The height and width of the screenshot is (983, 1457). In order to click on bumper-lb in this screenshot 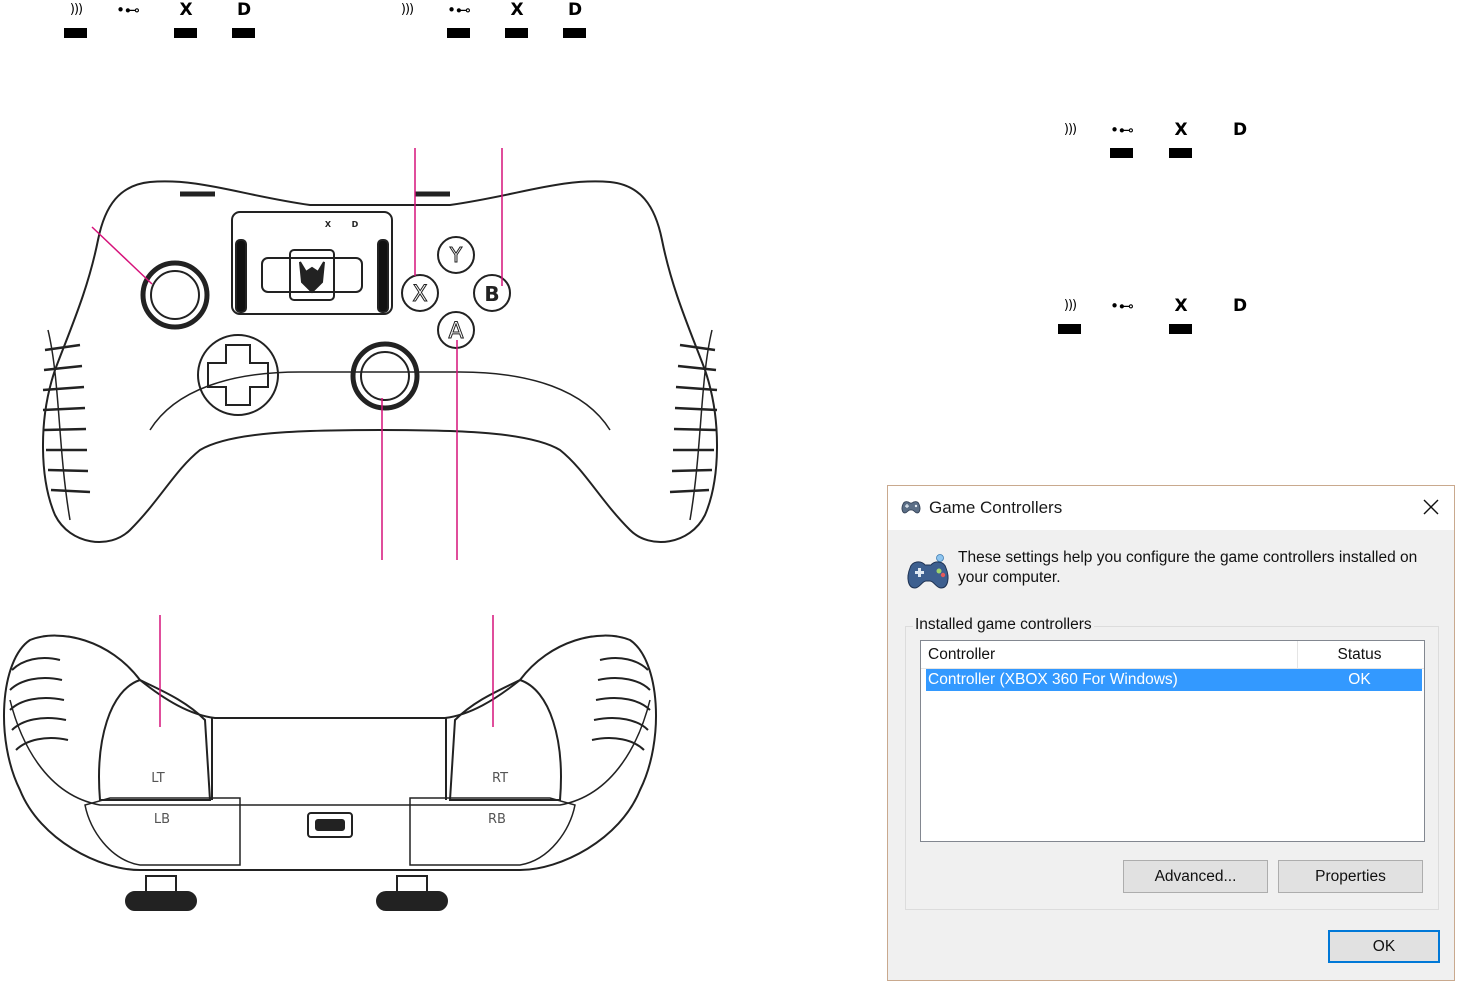, I will do `click(162, 831)`.